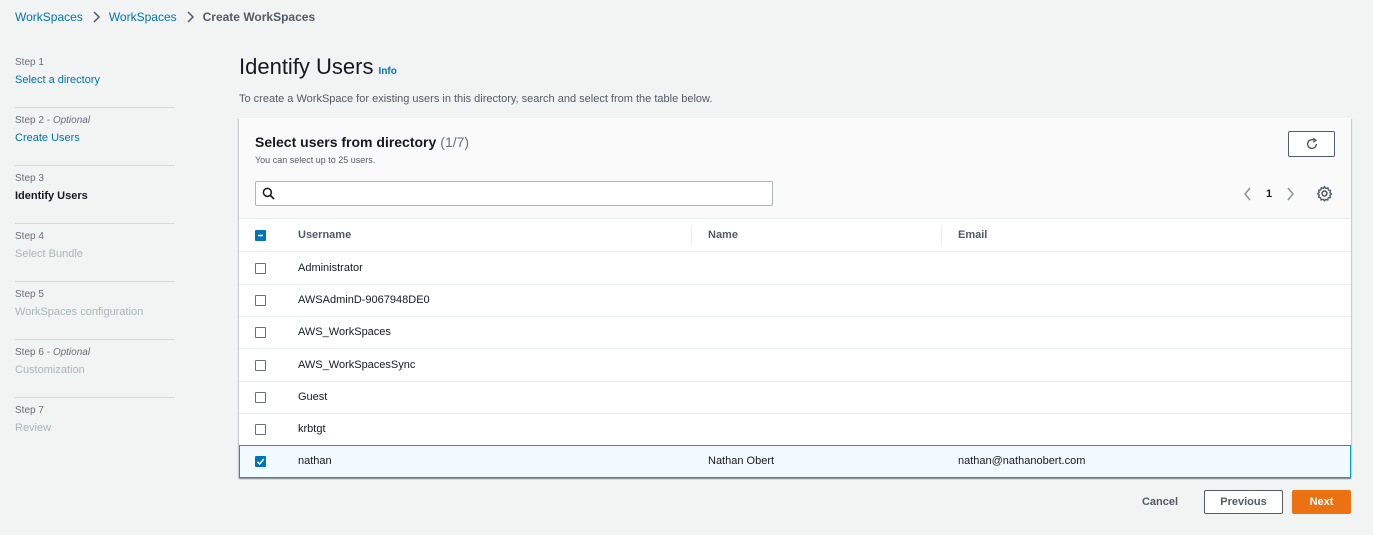 This screenshot has width=1373, height=535. I want to click on step-select-bundle: Select Bundle, so click(49, 254).